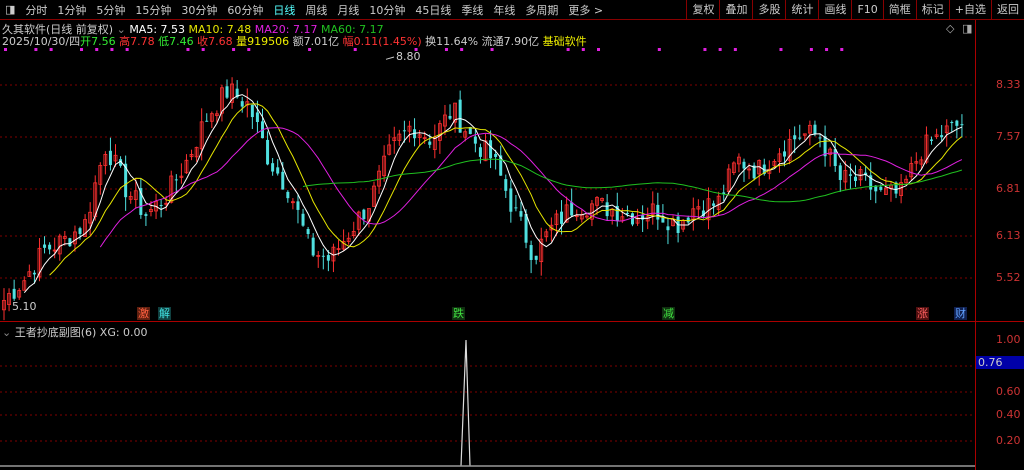 The height and width of the screenshot is (470, 1024). What do you see at coordinates (768, 10) in the screenshot?
I see `toolbar-button: 多股` at bounding box center [768, 10].